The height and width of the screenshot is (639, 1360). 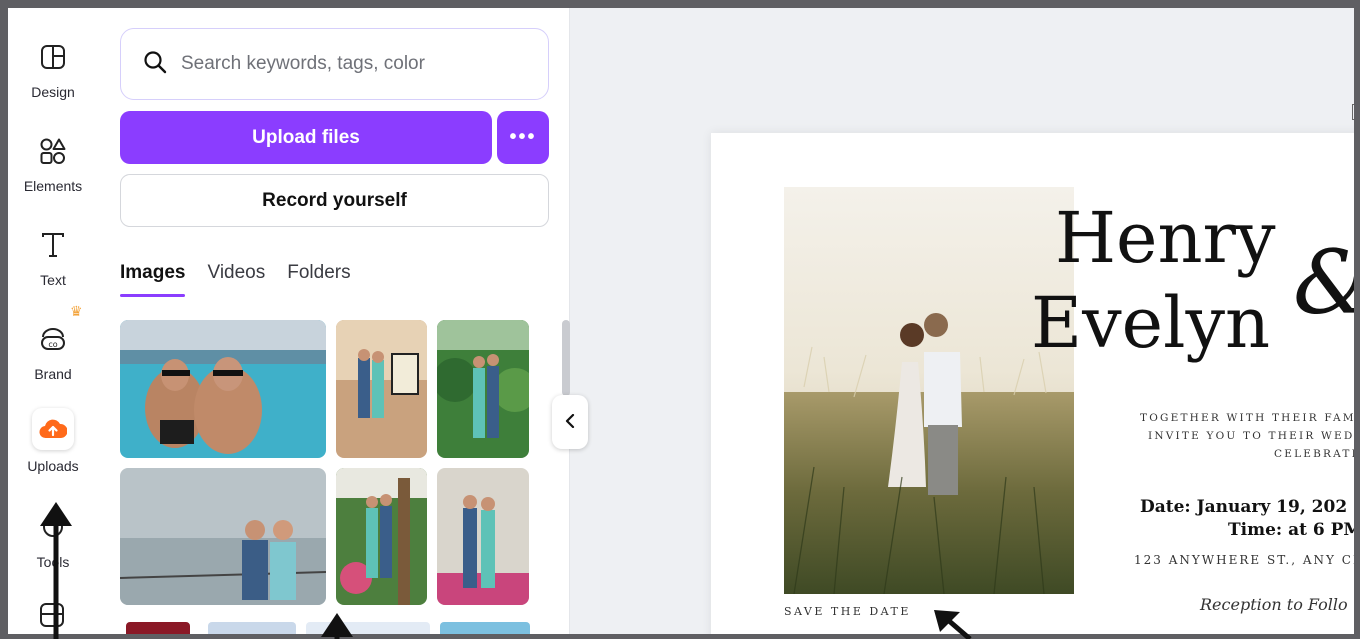 I want to click on rail-item-brand: co Brand, so click(x=53, y=356).